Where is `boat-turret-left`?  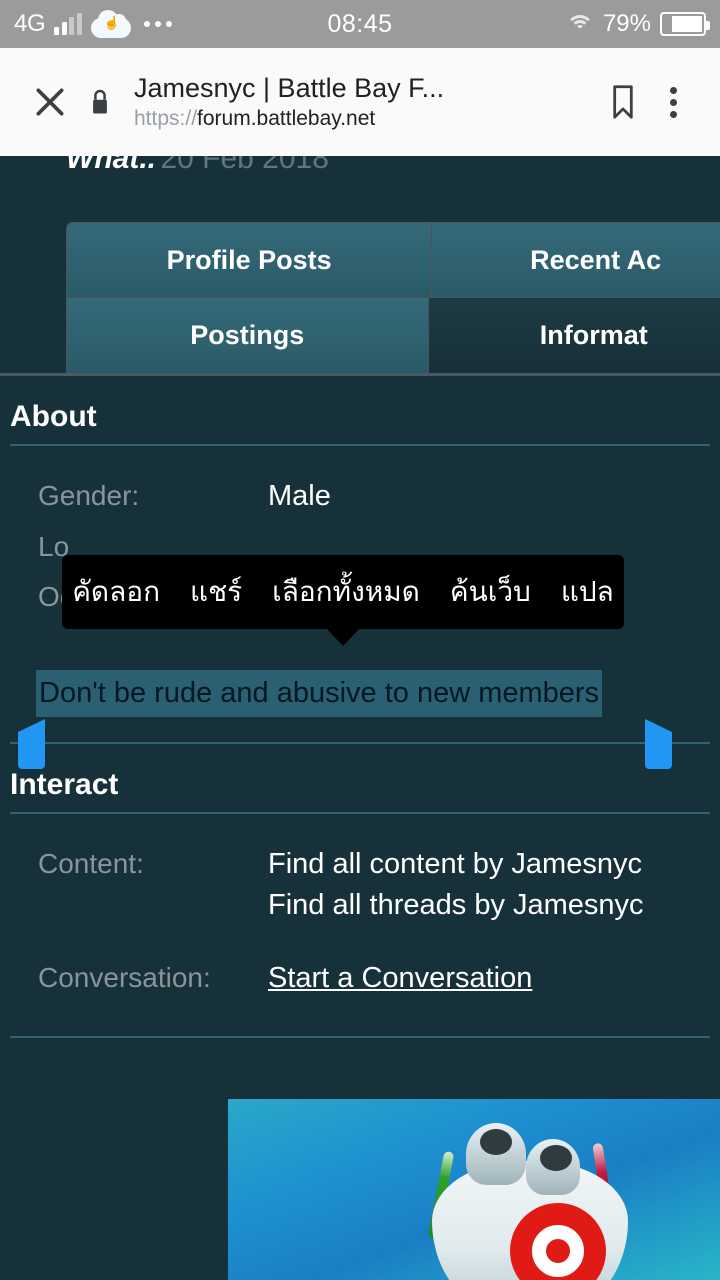
boat-turret-left is located at coordinates (496, 1154).